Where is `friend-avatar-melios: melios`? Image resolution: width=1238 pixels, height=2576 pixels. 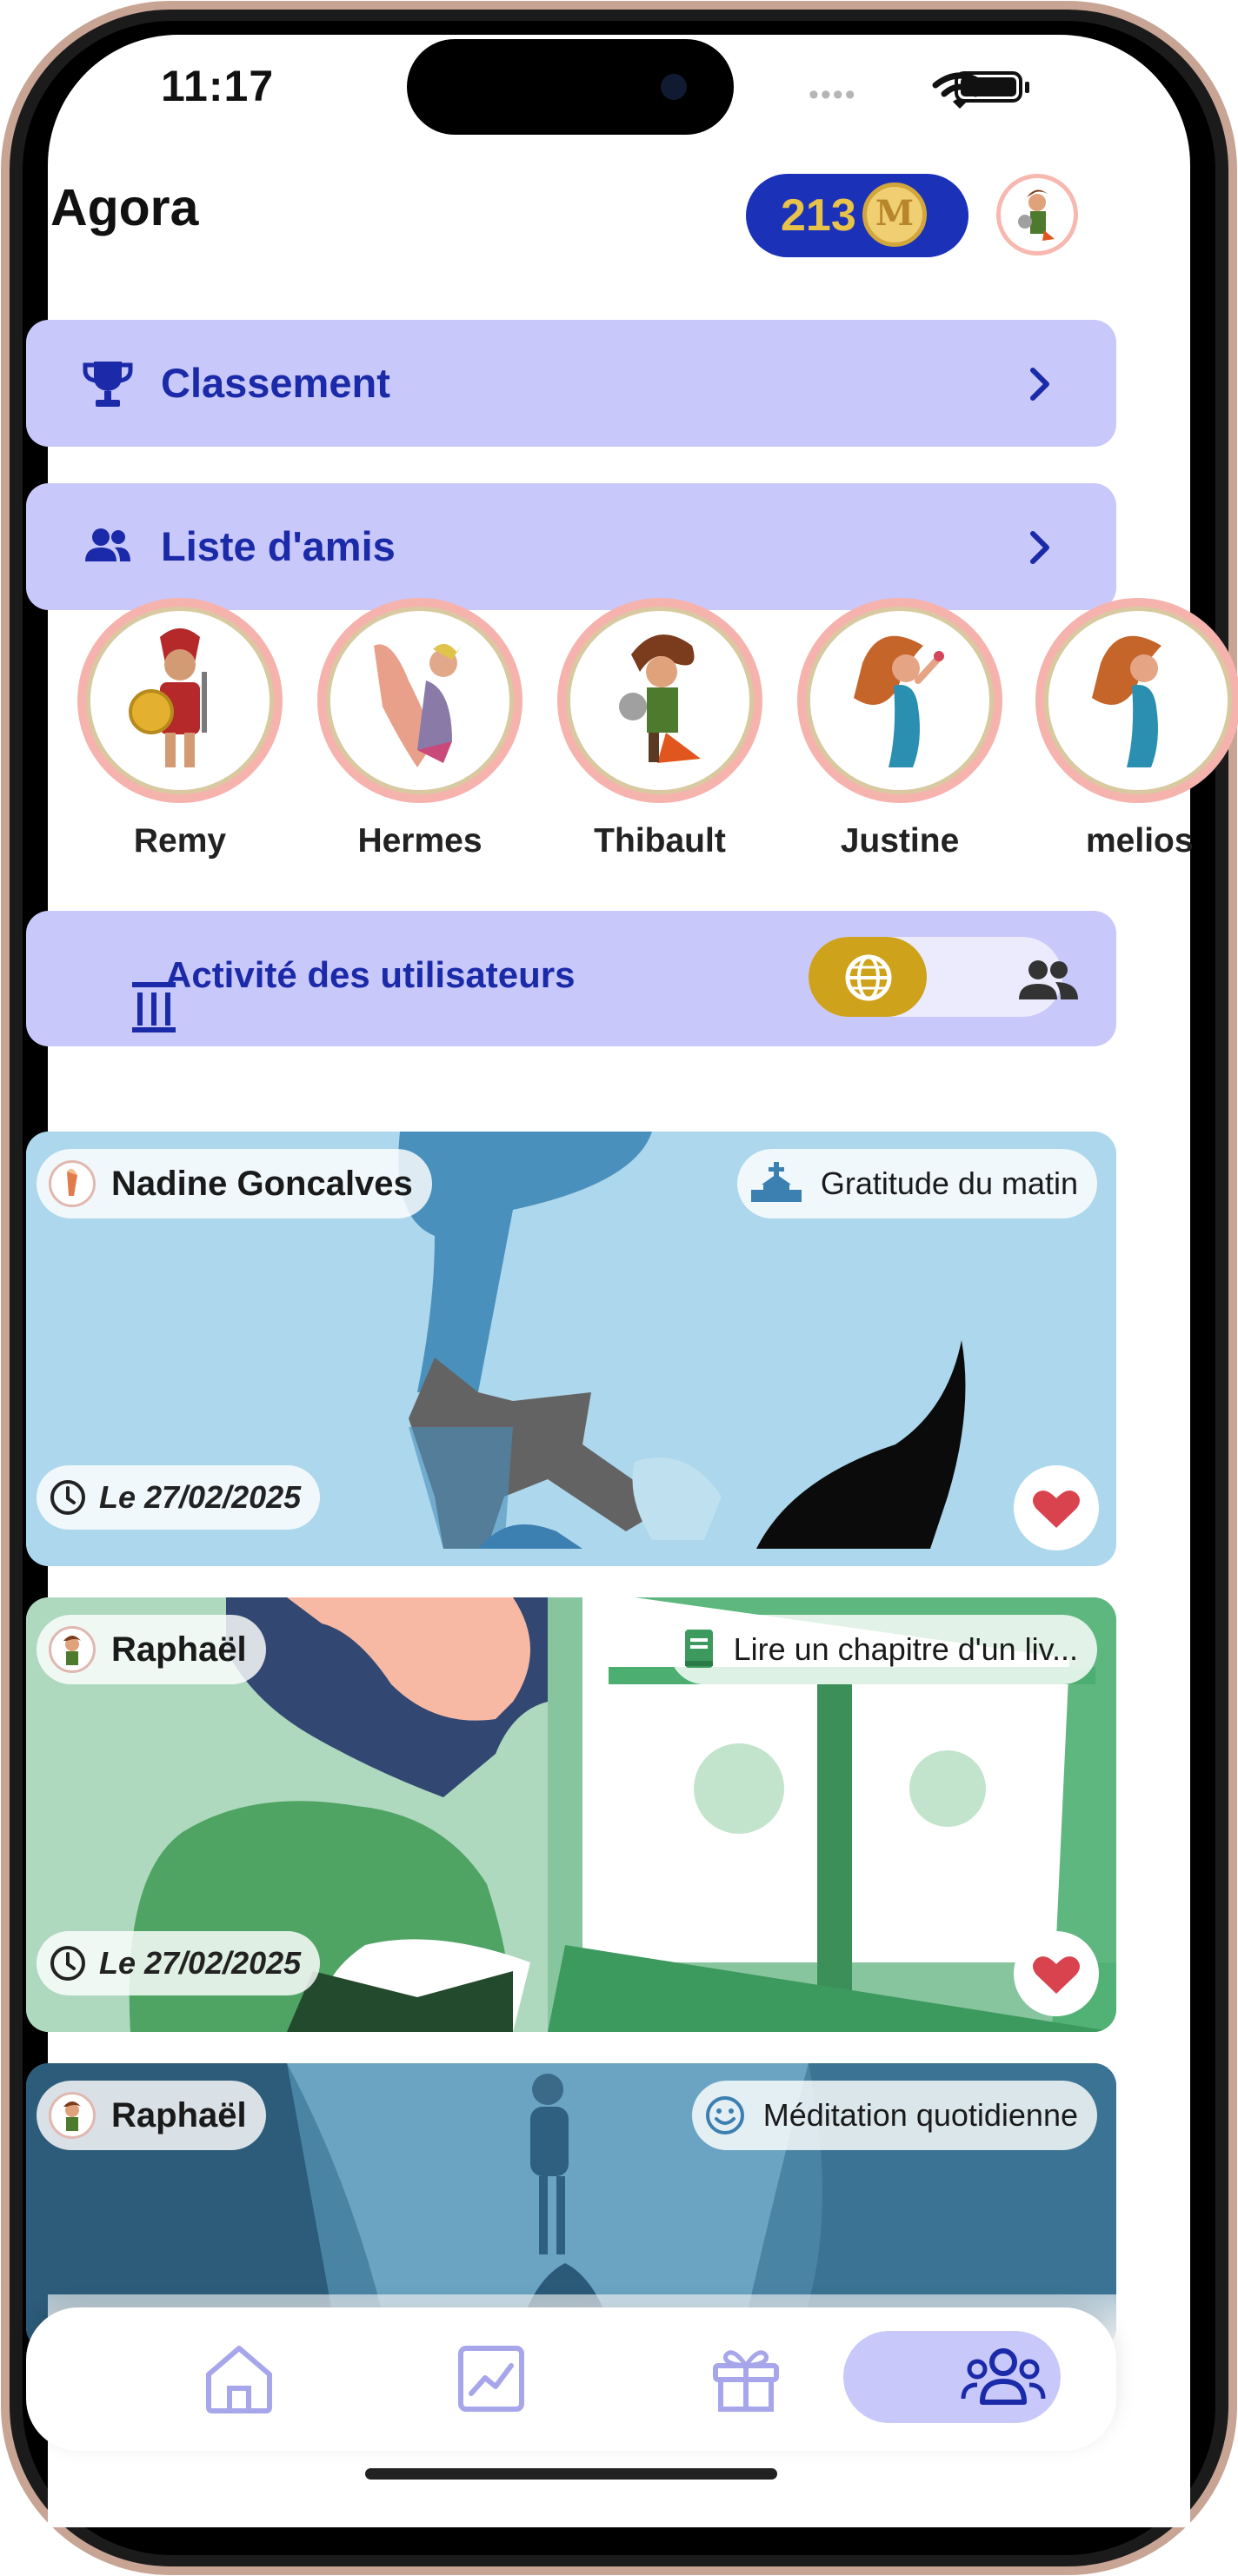 friend-avatar-melios: melios is located at coordinates (1136, 729).